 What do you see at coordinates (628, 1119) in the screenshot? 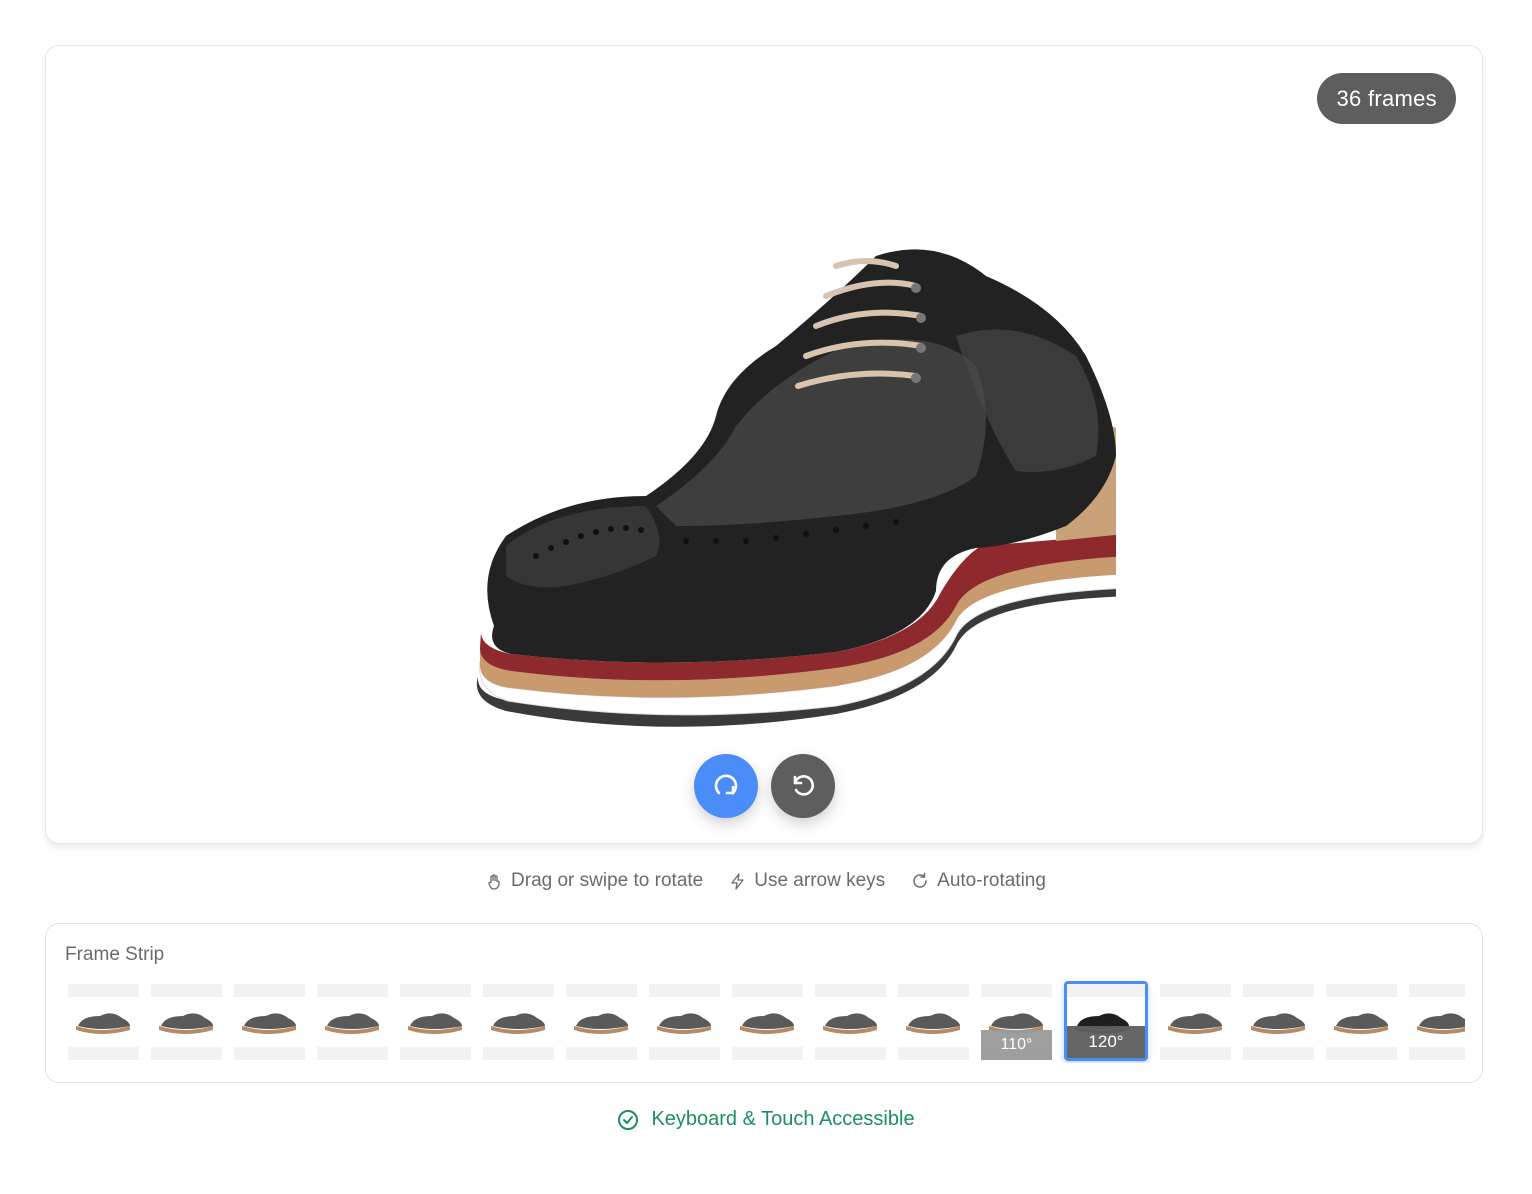
I see `check-circle-icon` at bounding box center [628, 1119].